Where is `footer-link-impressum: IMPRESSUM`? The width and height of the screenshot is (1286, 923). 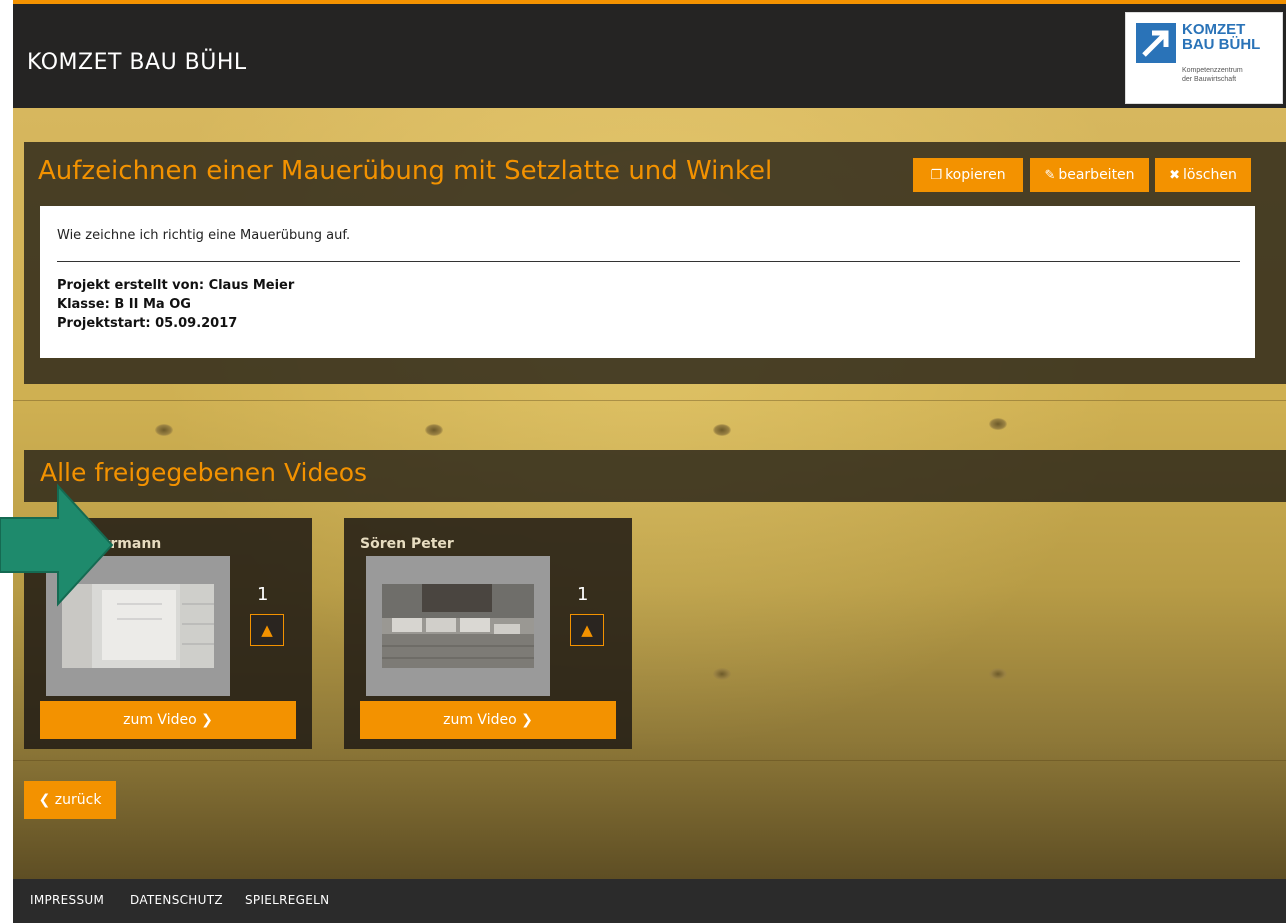 footer-link-impressum: IMPRESSUM is located at coordinates (67, 900).